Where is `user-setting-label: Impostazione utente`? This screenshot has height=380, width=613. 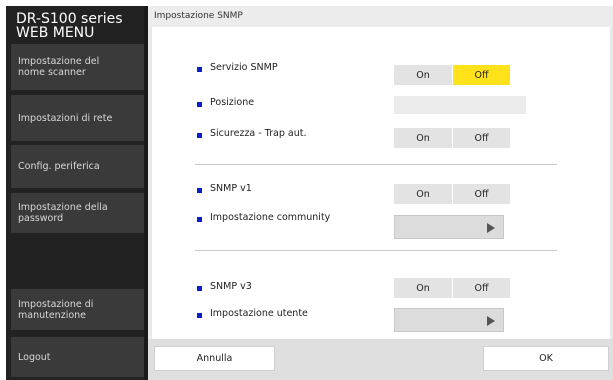
user-setting-label: Impostazione utente is located at coordinates (259, 313).